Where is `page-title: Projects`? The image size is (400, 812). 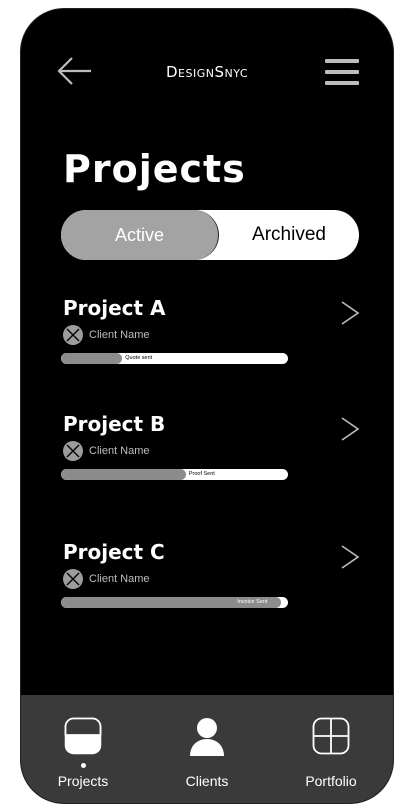 page-title: Projects is located at coordinates (154, 169).